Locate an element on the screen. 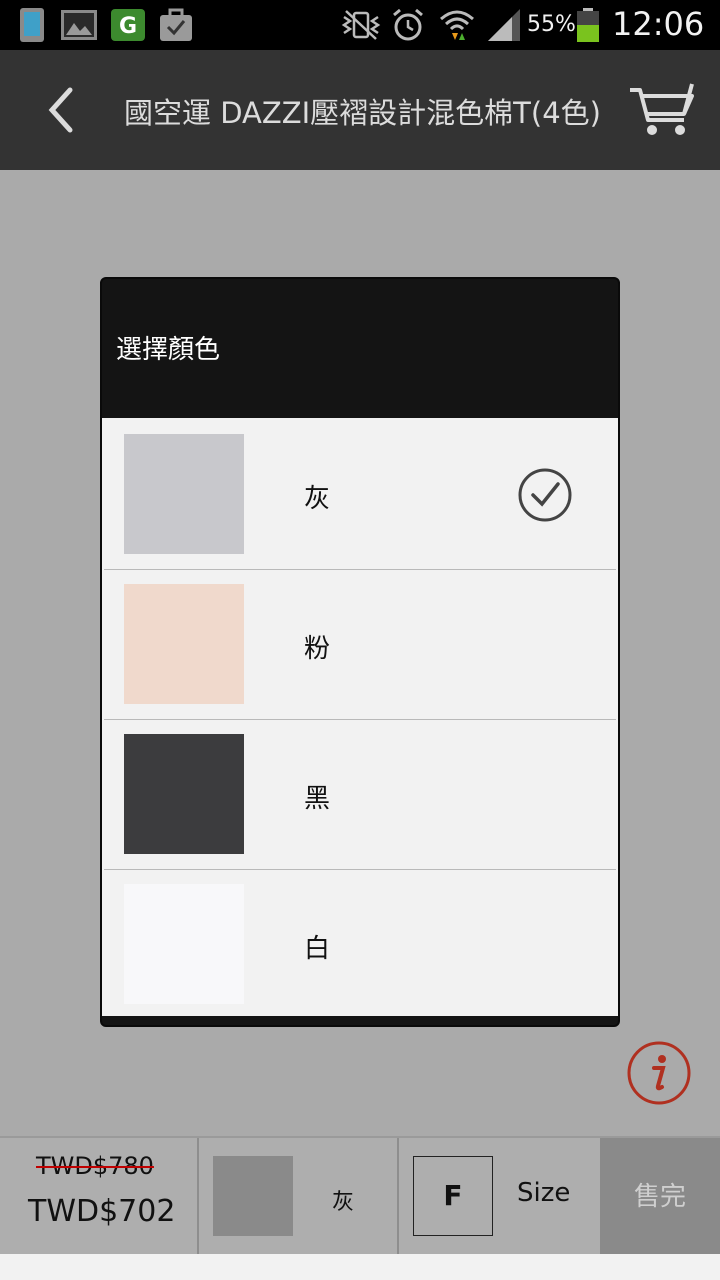 This screenshot has height=1280, width=720. signal-icon is located at coordinates (504, 25).